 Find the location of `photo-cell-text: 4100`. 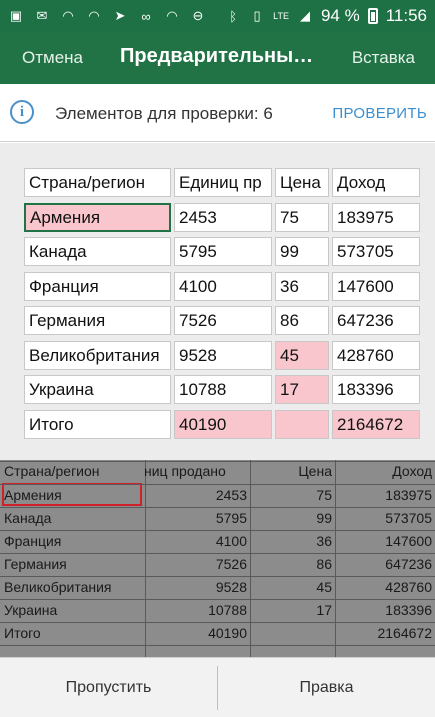

photo-cell-text: 4100 is located at coordinates (231, 541).